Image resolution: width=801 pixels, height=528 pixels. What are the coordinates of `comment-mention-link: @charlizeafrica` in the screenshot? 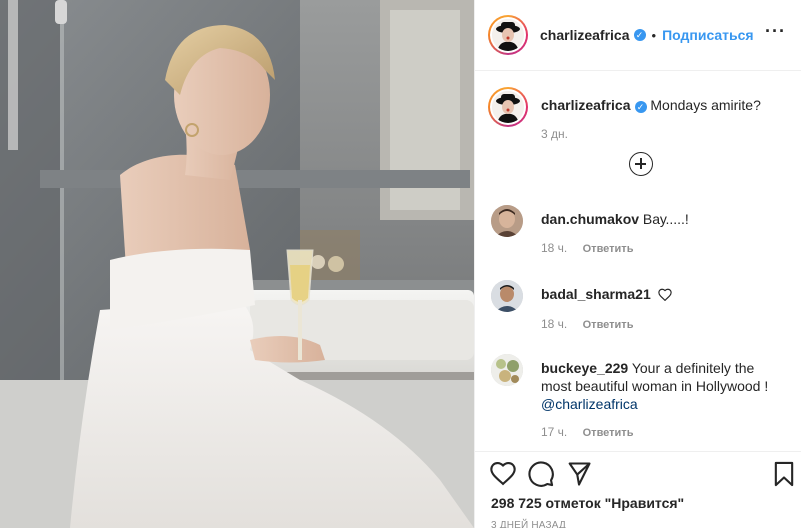 It's located at (589, 404).